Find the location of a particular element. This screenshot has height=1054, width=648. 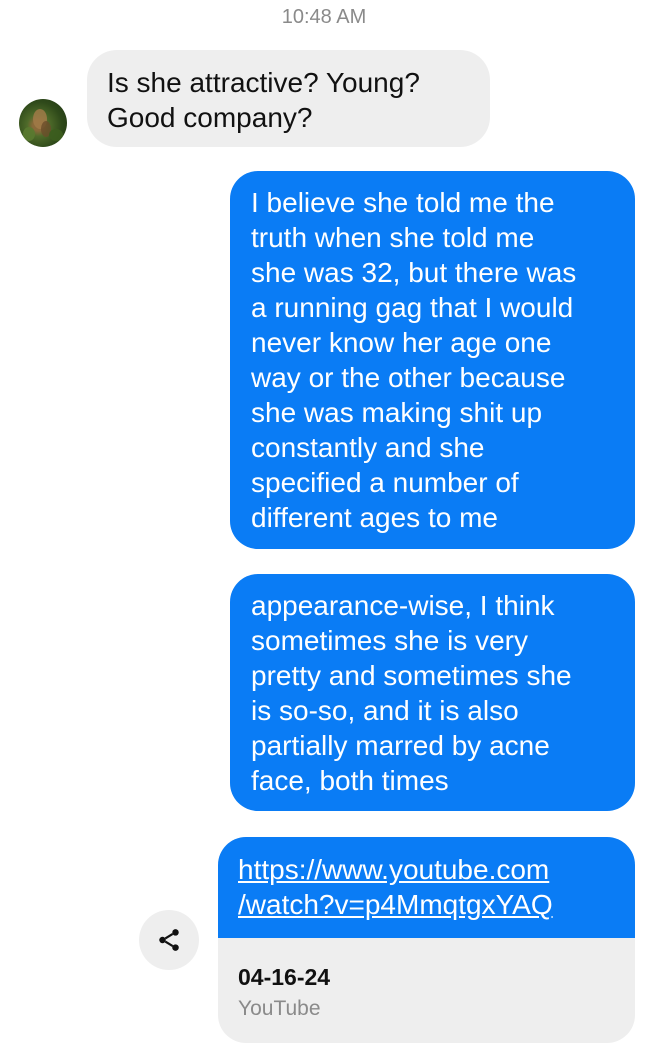

link-preview: 04-16-24 YouTube is located at coordinates (426, 981).